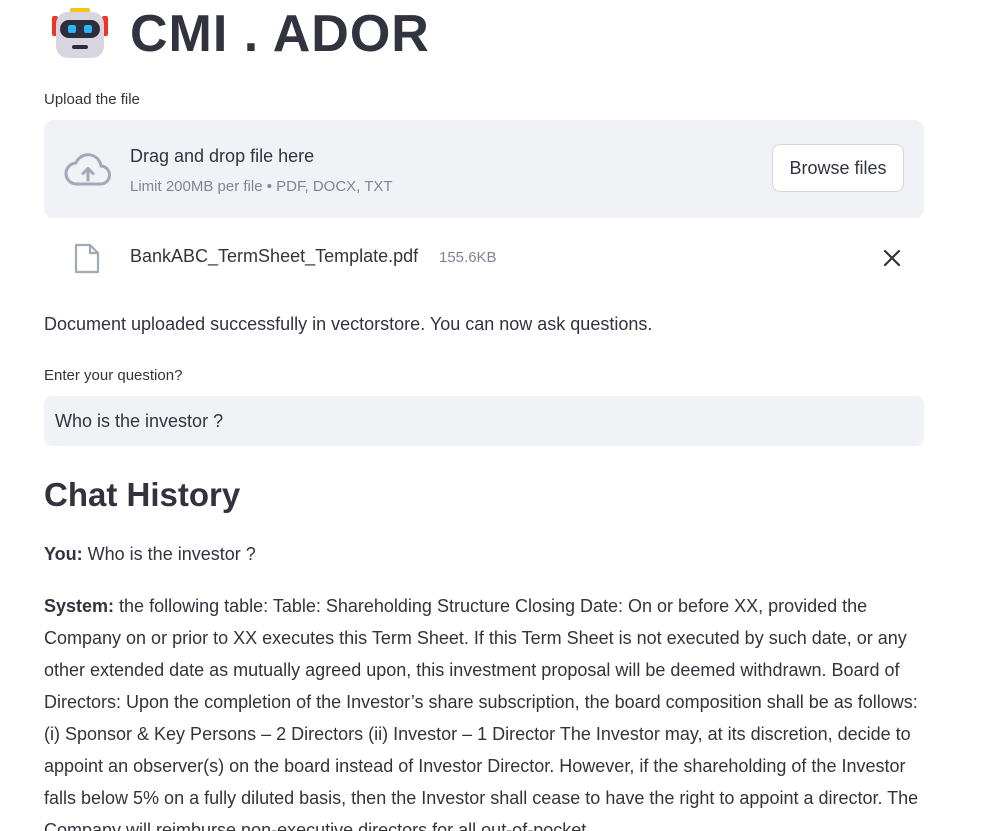 This screenshot has height=831, width=985. Describe the element at coordinates (892, 258) in the screenshot. I see `remove-file-icon` at that location.